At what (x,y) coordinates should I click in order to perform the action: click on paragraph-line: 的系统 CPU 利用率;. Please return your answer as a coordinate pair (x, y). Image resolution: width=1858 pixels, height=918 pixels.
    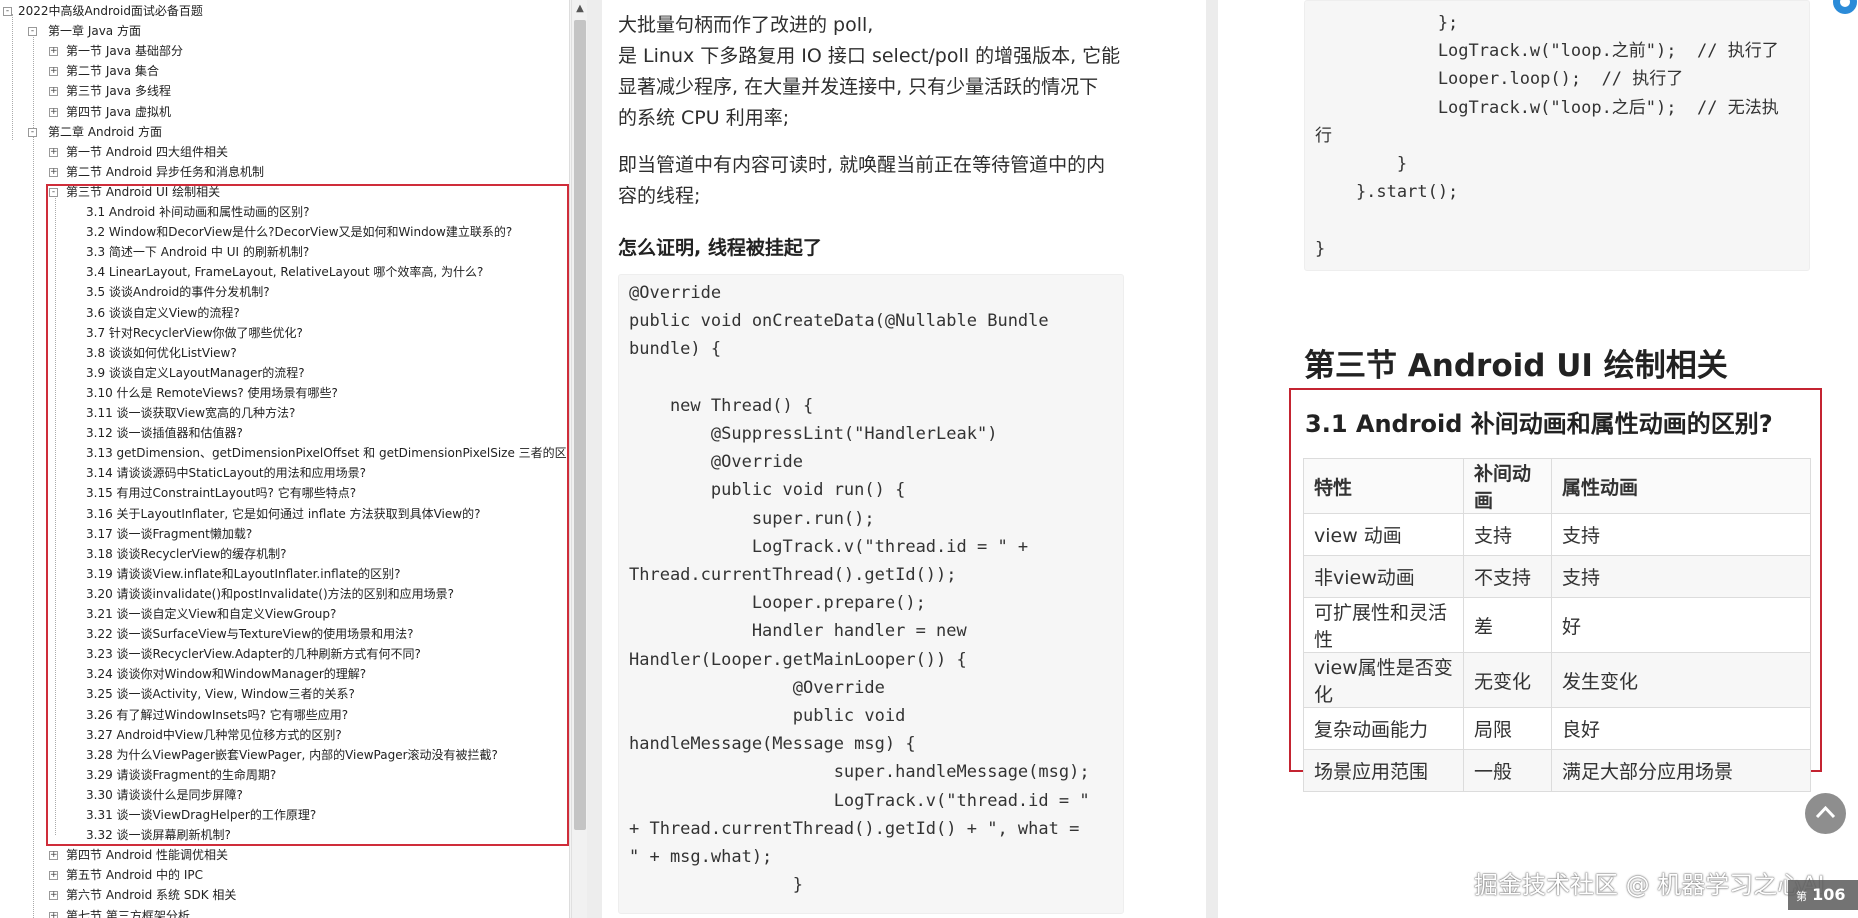
    Looking at the image, I should click on (704, 118).